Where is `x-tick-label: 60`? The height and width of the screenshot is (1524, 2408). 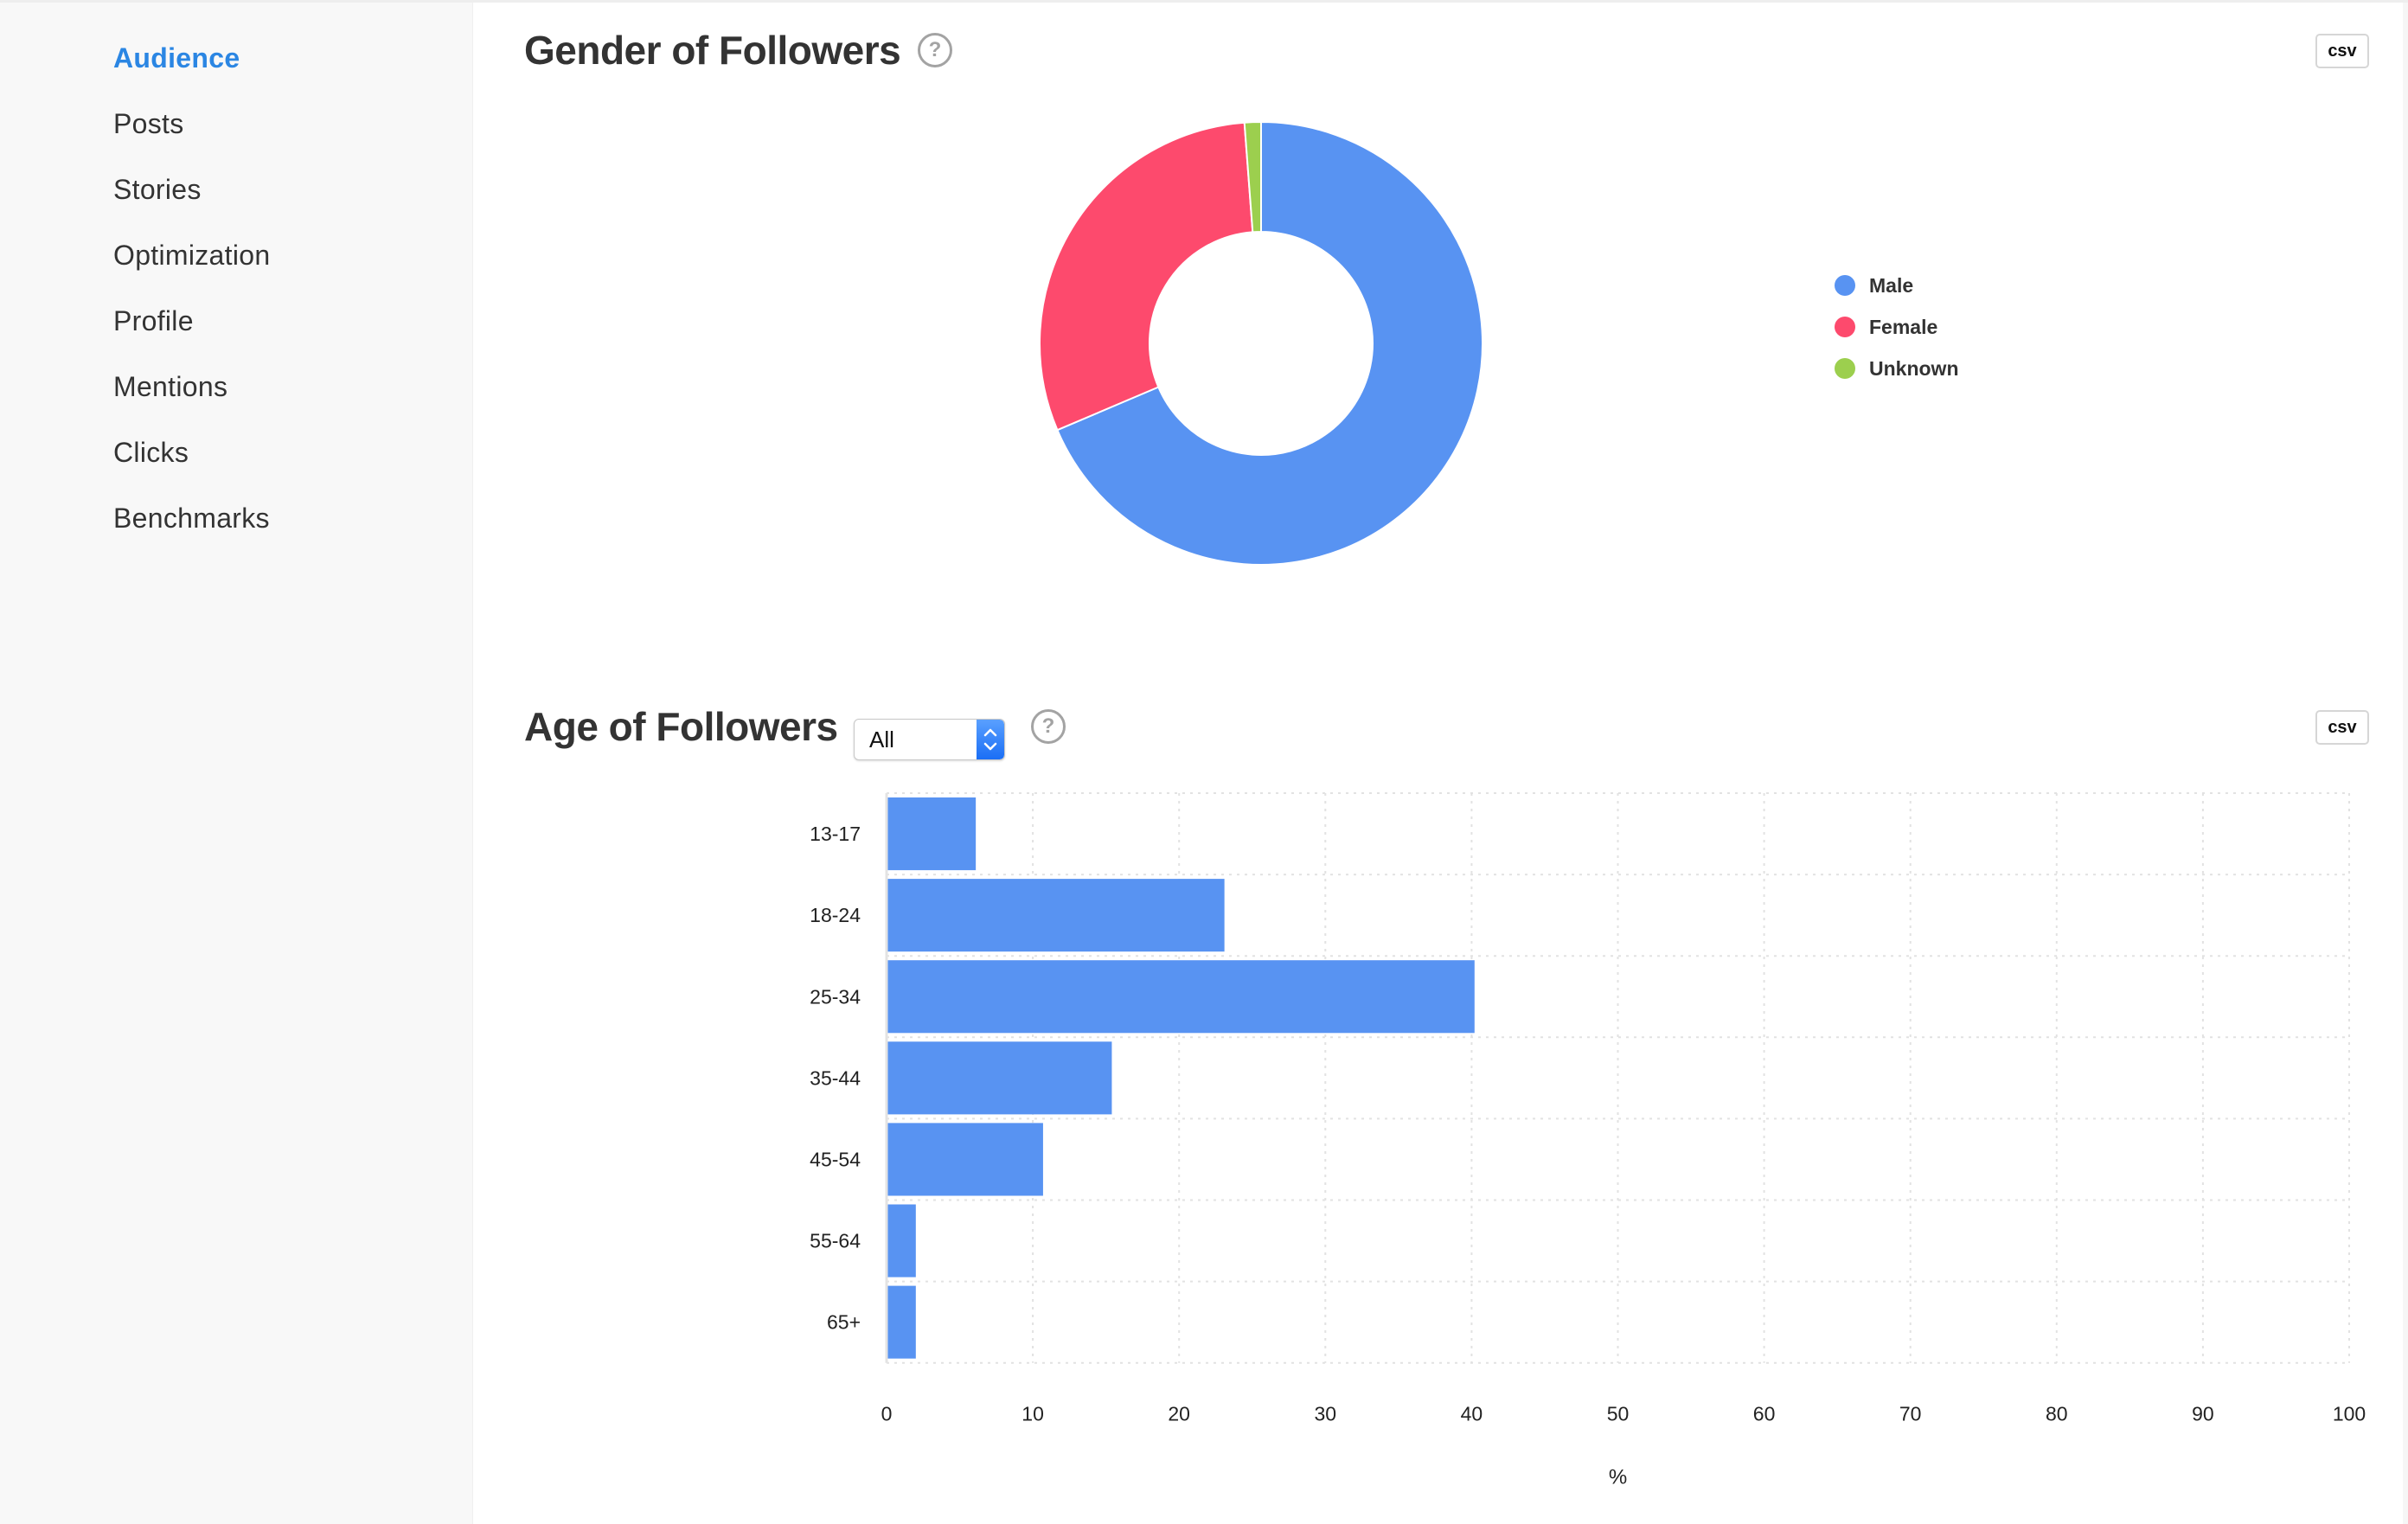 x-tick-label: 60 is located at coordinates (1764, 1414).